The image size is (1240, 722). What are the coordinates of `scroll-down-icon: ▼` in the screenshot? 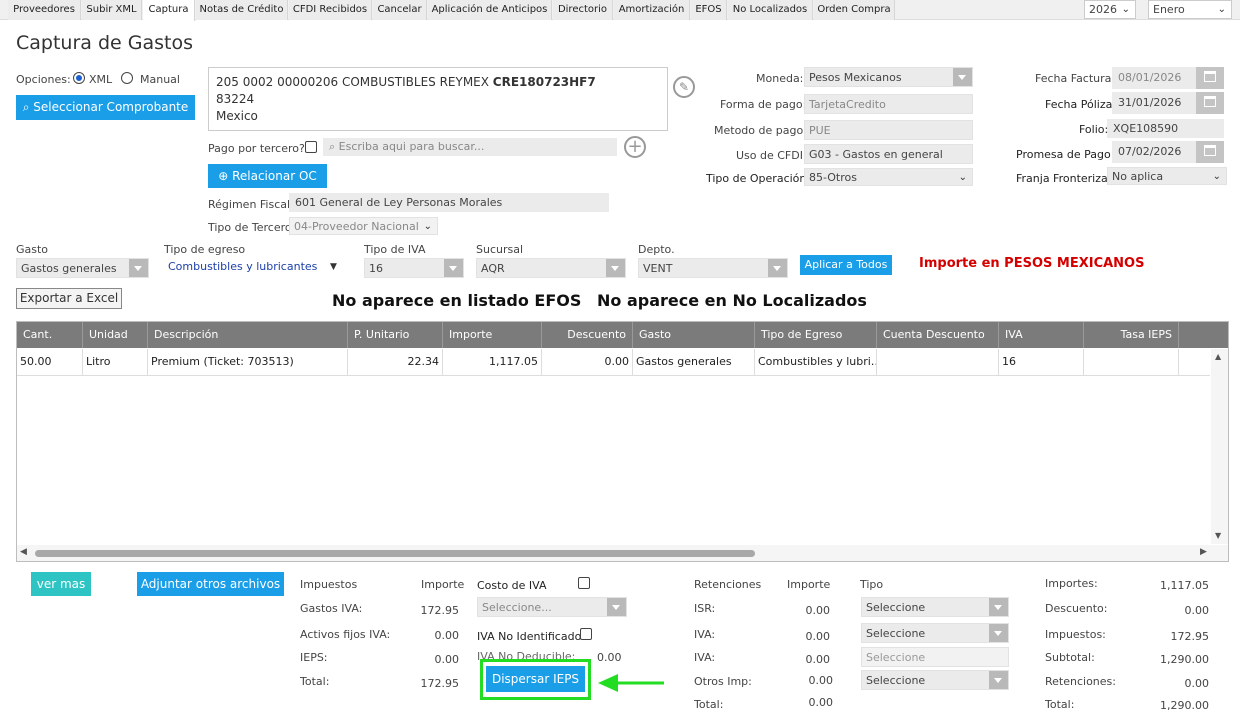 It's located at (1218, 535).